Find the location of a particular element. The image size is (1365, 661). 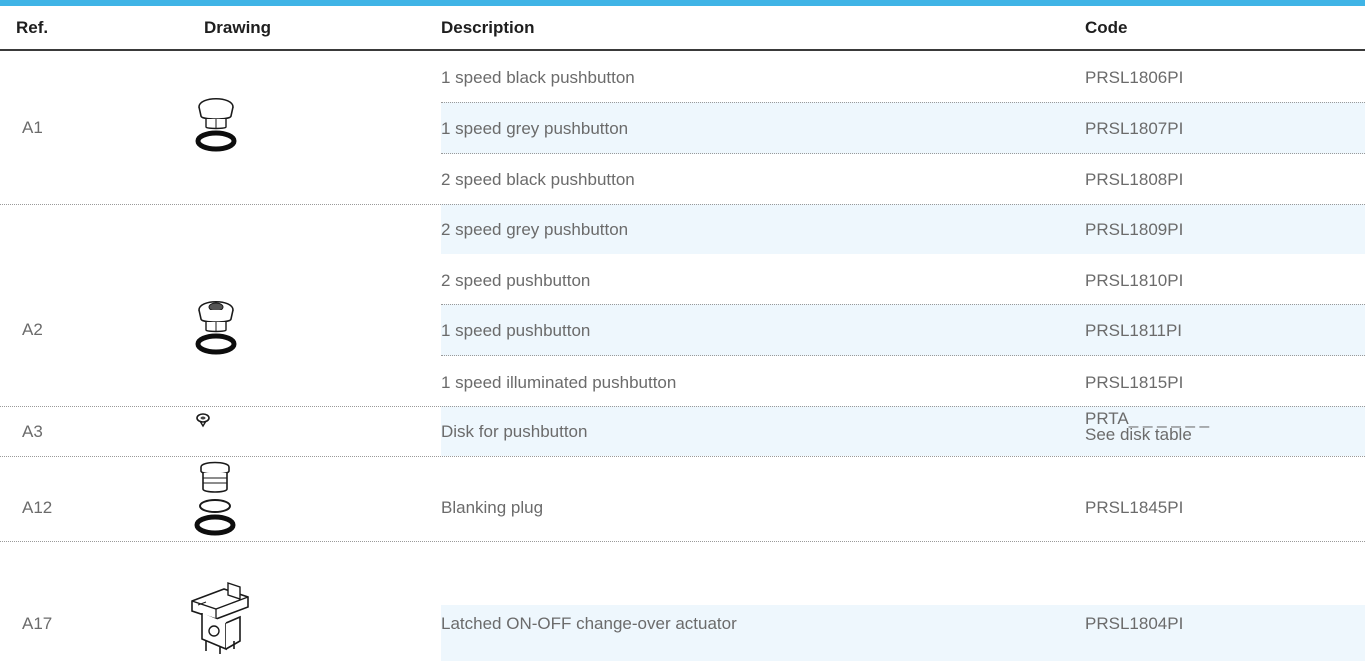

ref-cell: A12 is located at coordinates (37, 507).